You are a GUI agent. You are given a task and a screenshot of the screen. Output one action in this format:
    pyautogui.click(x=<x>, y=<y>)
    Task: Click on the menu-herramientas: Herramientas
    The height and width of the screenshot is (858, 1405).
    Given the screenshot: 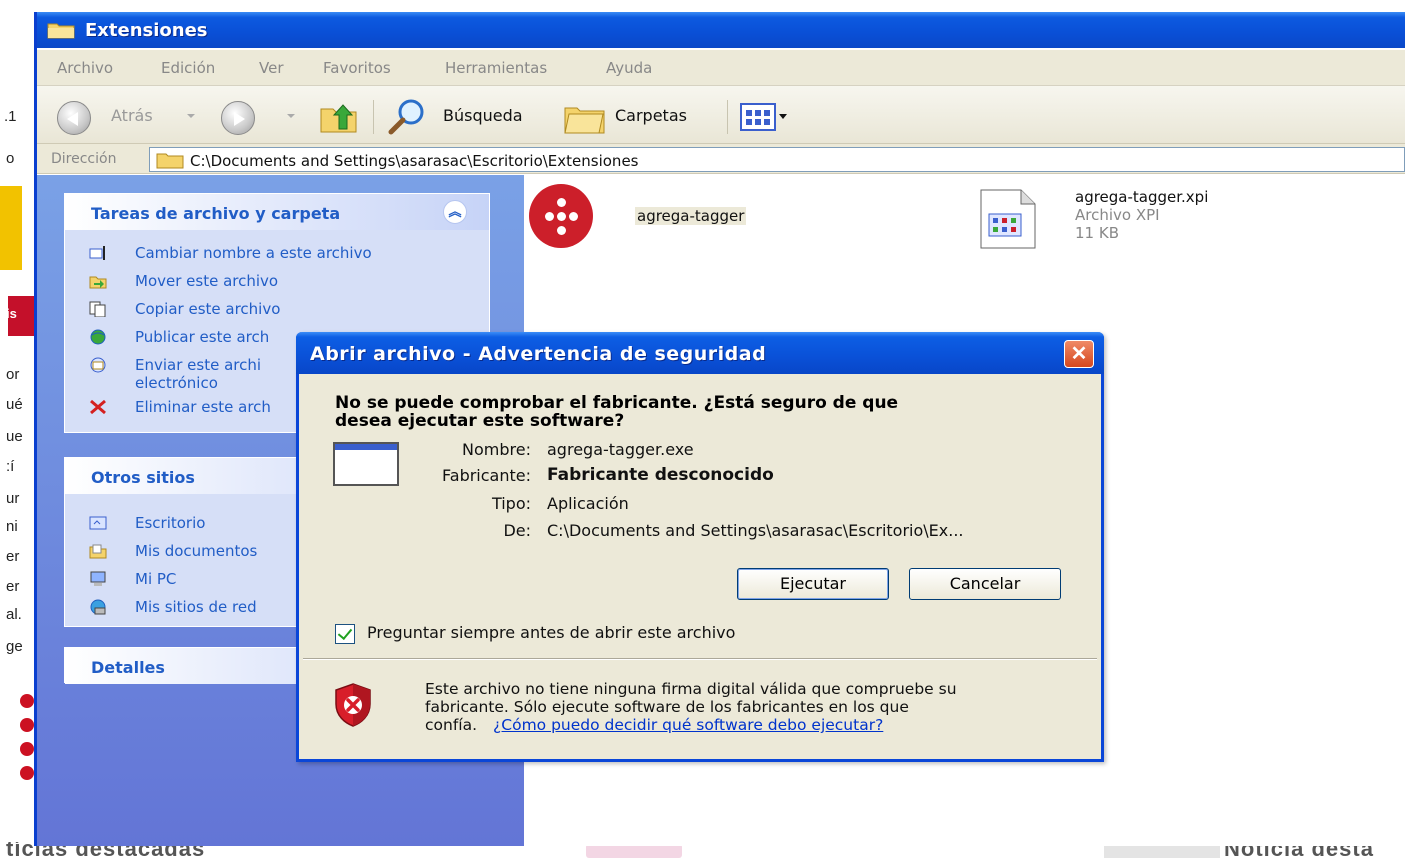 What is the action you would take?
    pyautogui.click(x=496, y=68)
    